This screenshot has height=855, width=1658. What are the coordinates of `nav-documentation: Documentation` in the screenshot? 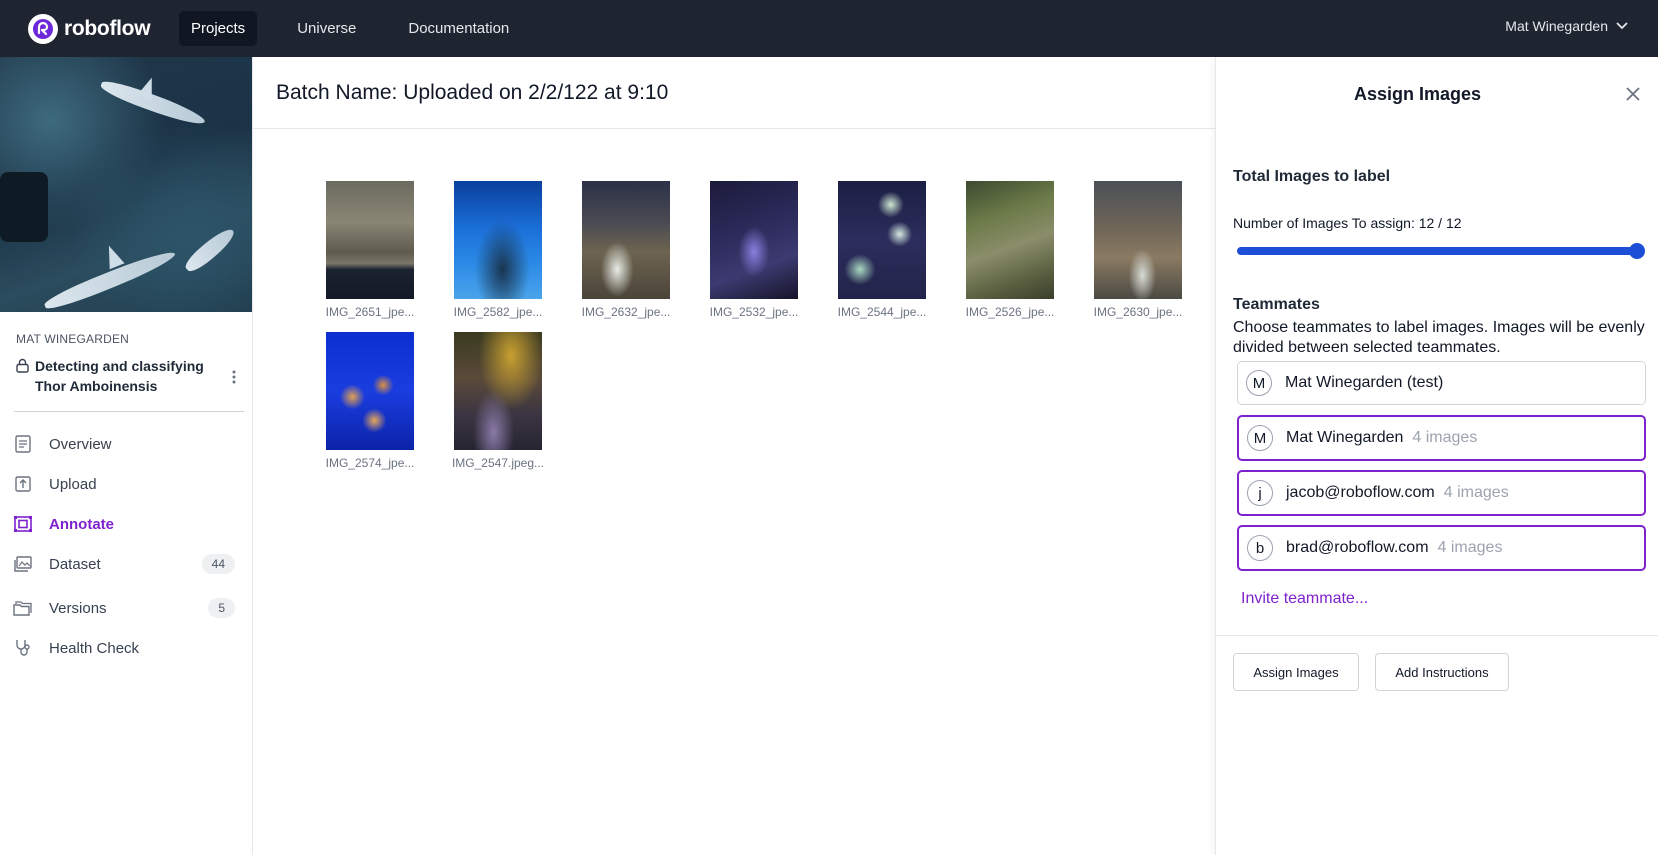 It's located at (458, 28).